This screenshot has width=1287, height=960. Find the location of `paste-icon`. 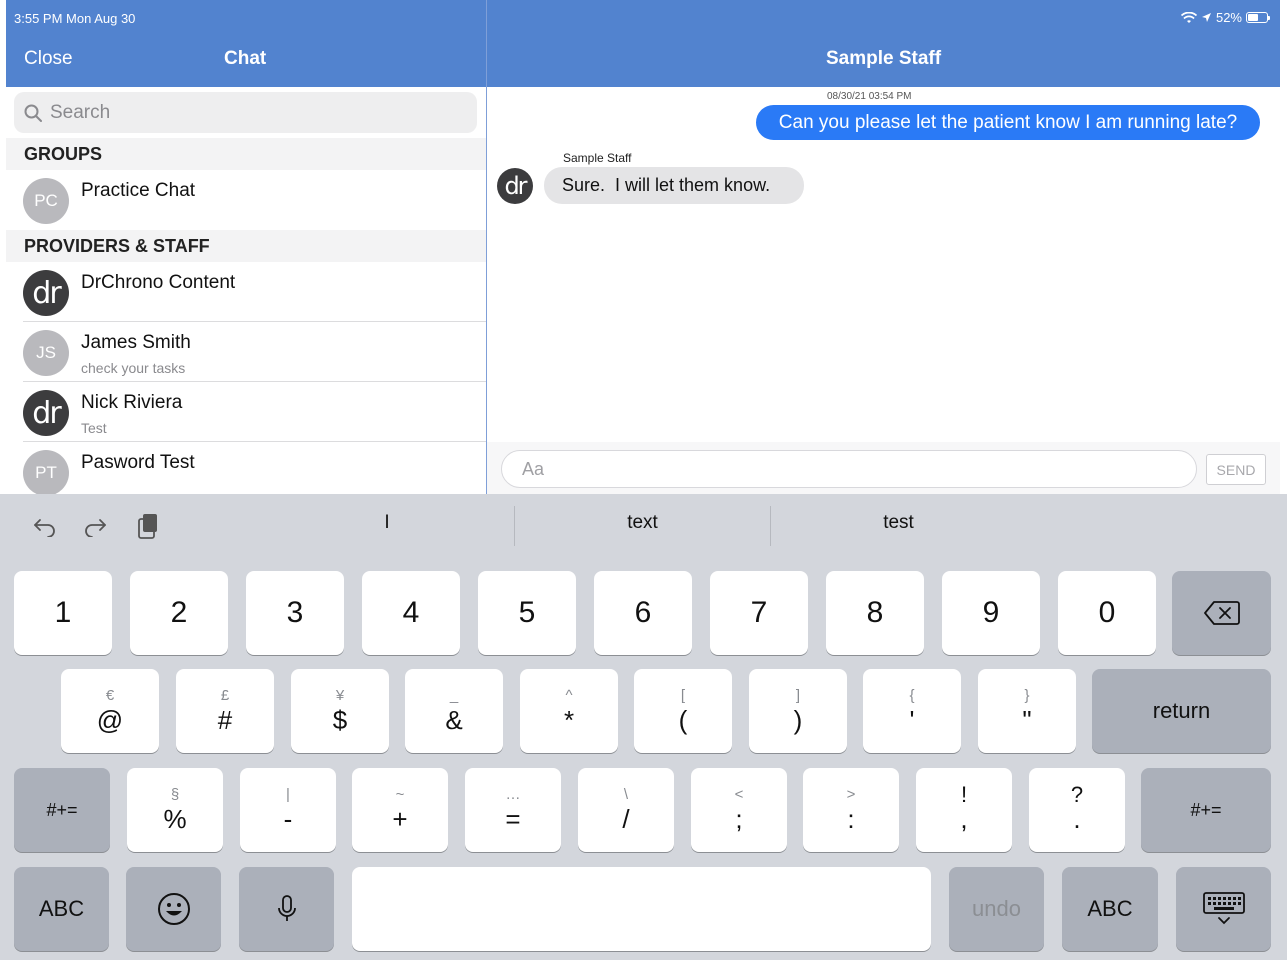

paste-icon is located at coordinates (148, 526).